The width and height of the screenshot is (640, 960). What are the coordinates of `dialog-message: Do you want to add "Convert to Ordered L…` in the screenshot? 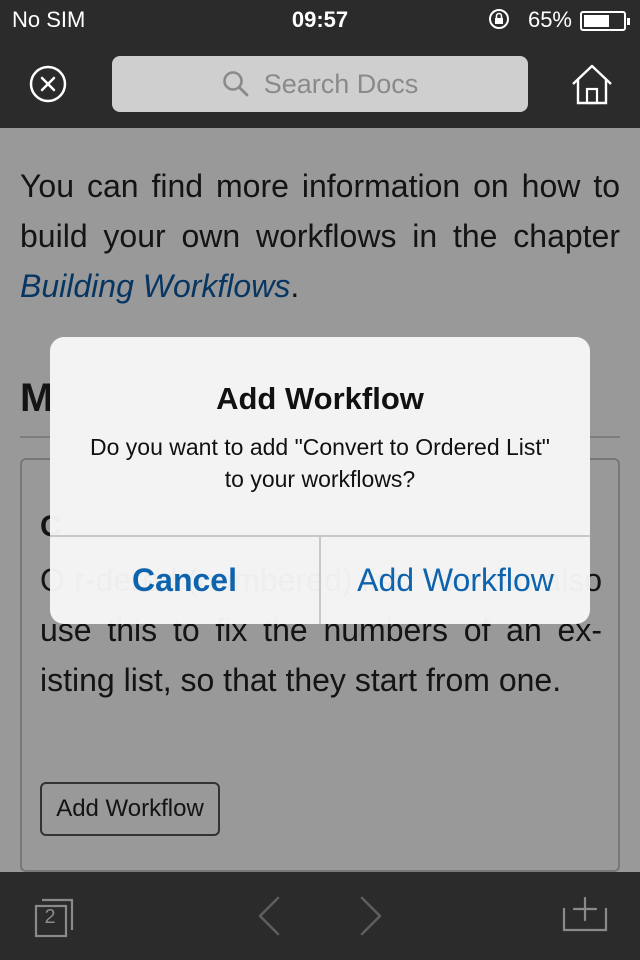 It's located at (320, 463).